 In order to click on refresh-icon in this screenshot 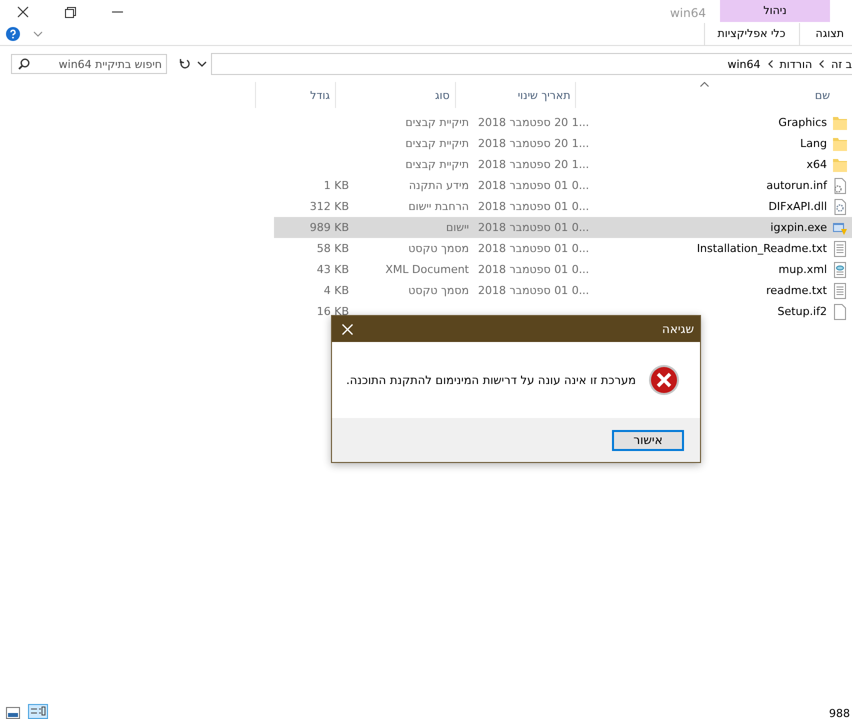, I will do `click(185, 64)`.